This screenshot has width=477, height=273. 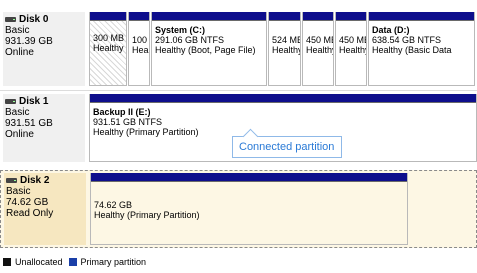 What do you see at coordinates (29, 123) in the screenshot?
I see `disk-size: 931.51 GB` at bounding box center [29, 123].